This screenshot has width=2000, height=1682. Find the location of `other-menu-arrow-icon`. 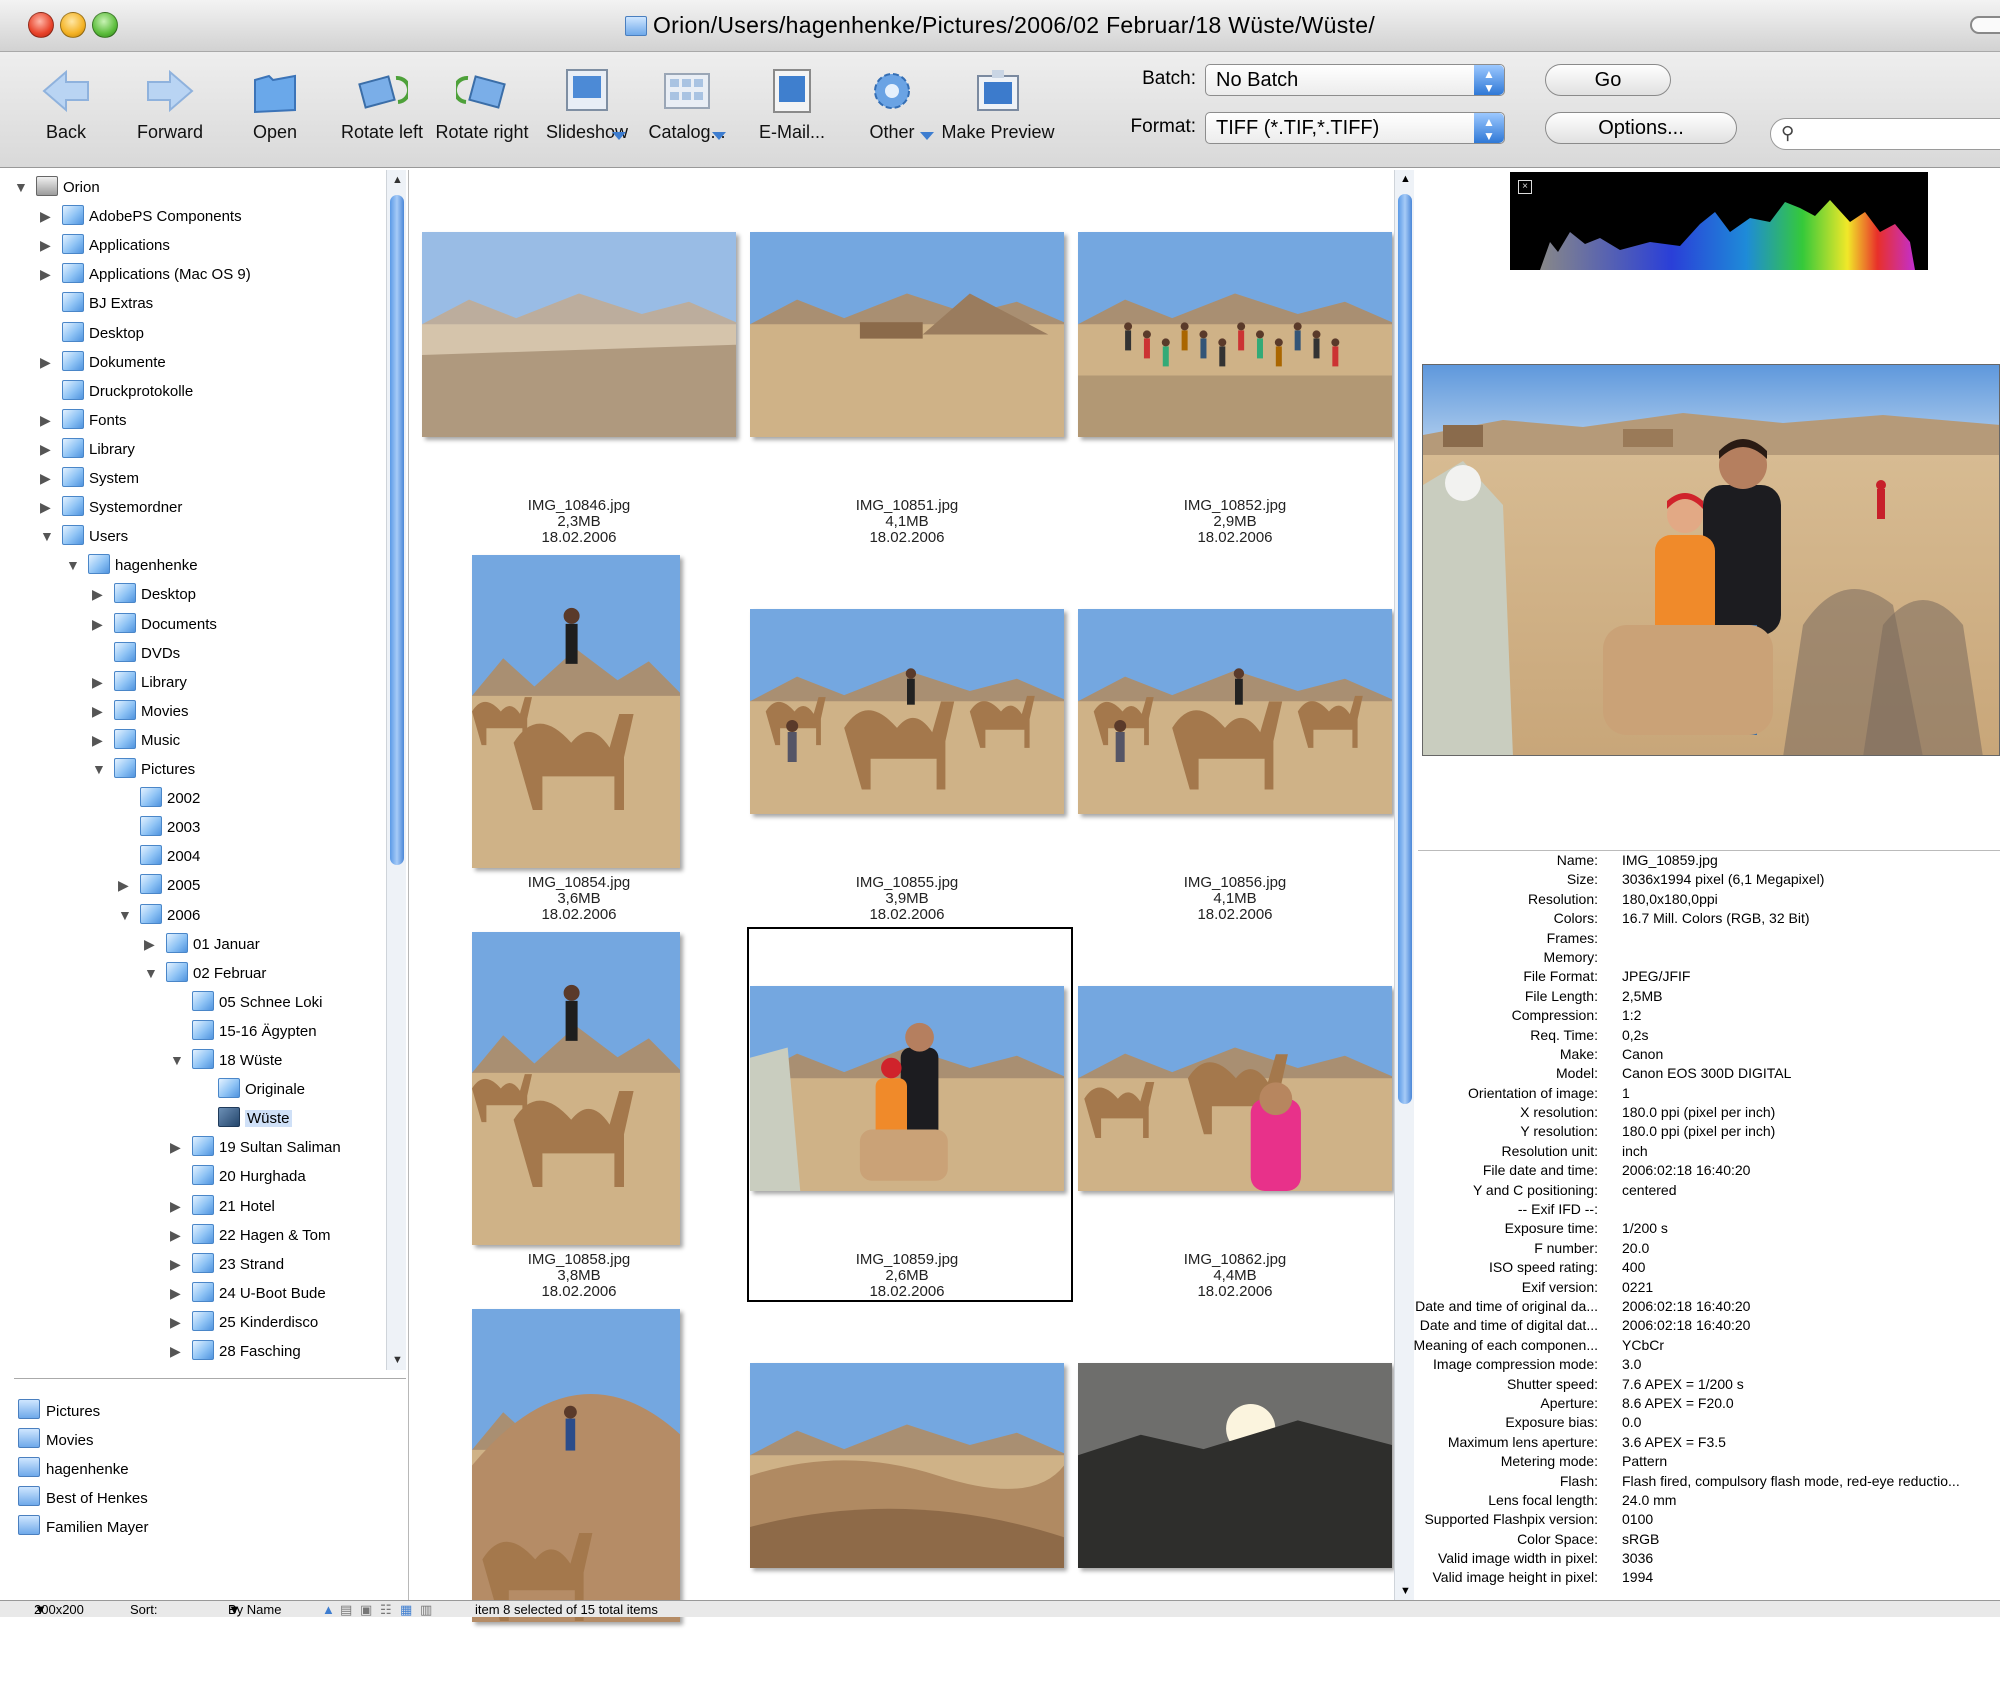

other-menu-arrow-icon is located at coordinates (927, 136).